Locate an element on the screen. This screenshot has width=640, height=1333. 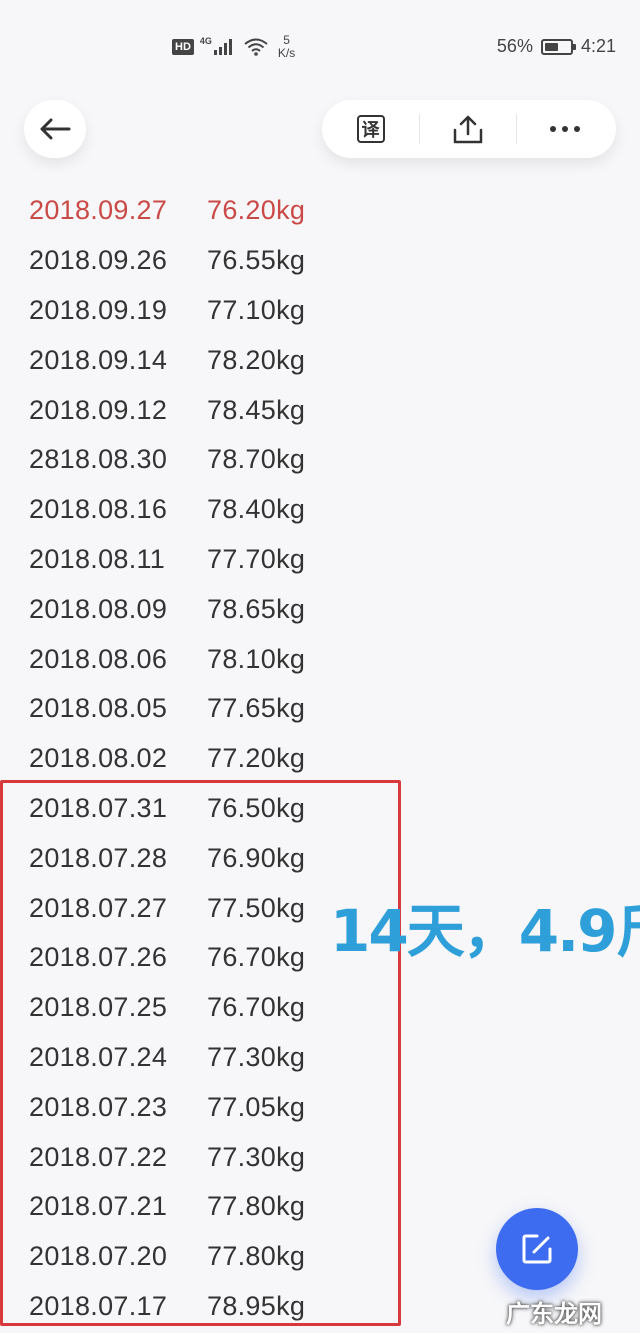
list-item: 2018.09.14 78.20kg is located at coordinates (189, 360).